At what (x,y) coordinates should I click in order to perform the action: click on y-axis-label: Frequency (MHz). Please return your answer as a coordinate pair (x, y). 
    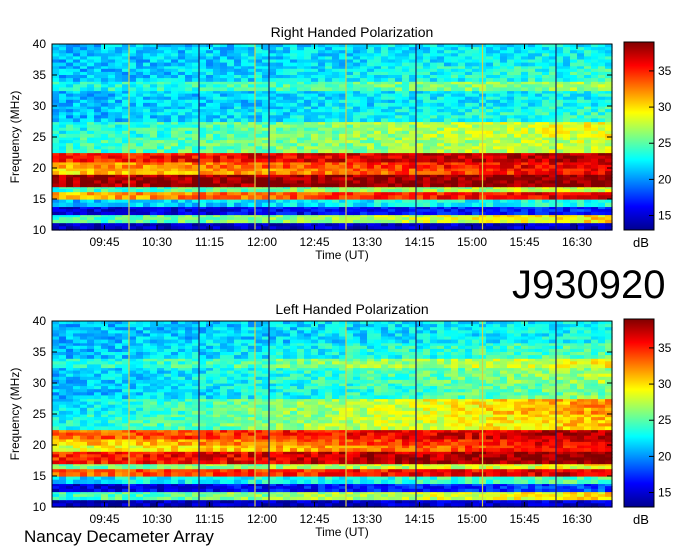
    Looking at the image, I should click on (15, 137).